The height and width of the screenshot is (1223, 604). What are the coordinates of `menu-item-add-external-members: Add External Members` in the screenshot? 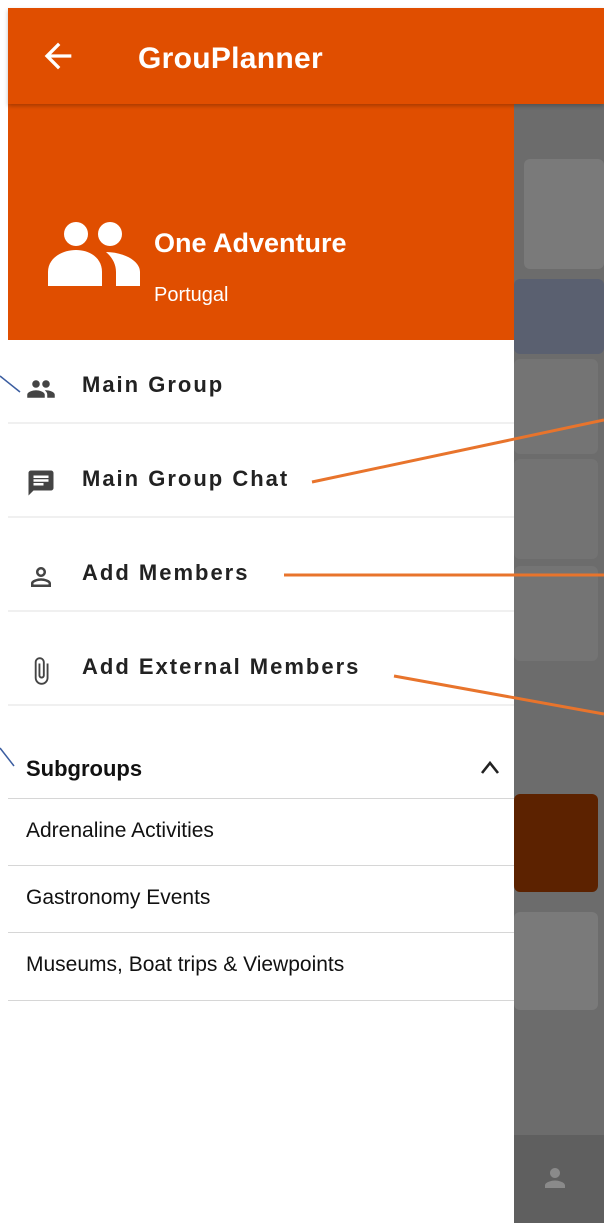 It's located at (261, 670).